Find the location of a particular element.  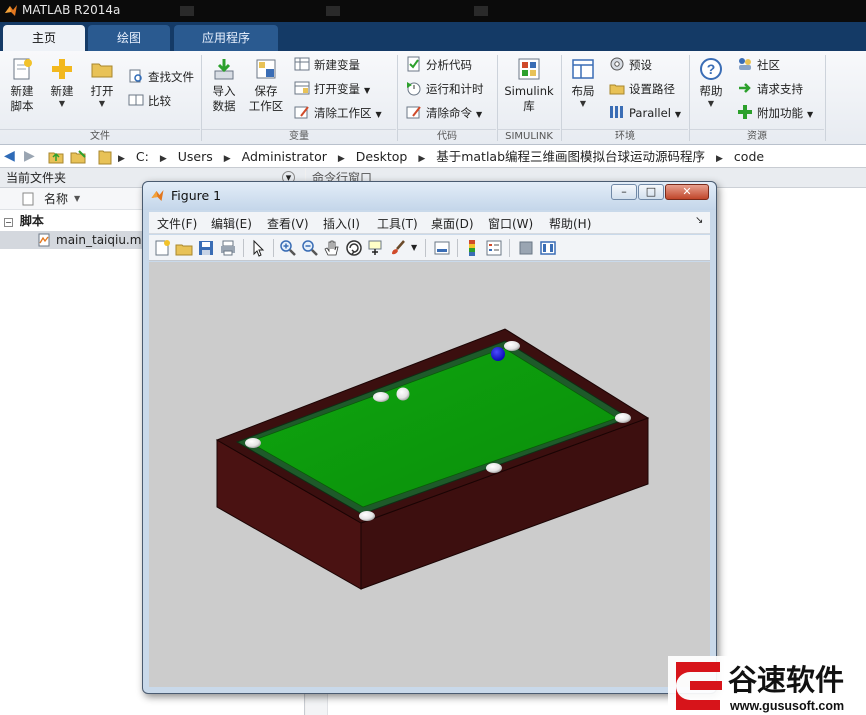

data-cursor-icon is located at coordinates (376, 248).